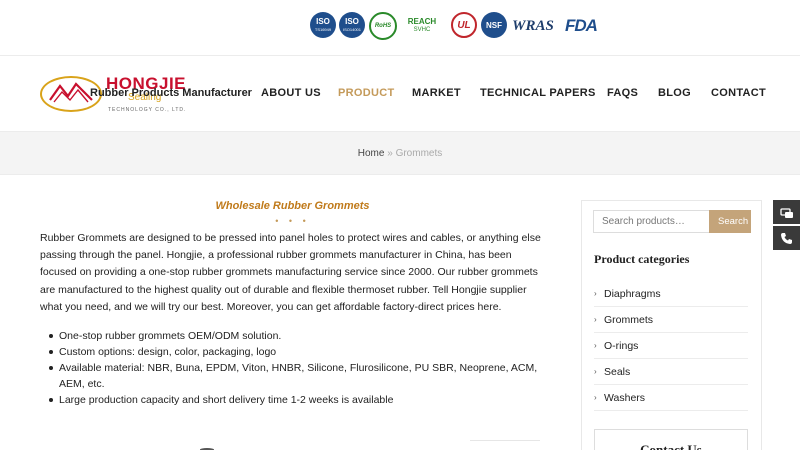 The width and height of the screenshot is (800, 450). I want to click on breadcrumb-current: Grommets, so click(419, 153).